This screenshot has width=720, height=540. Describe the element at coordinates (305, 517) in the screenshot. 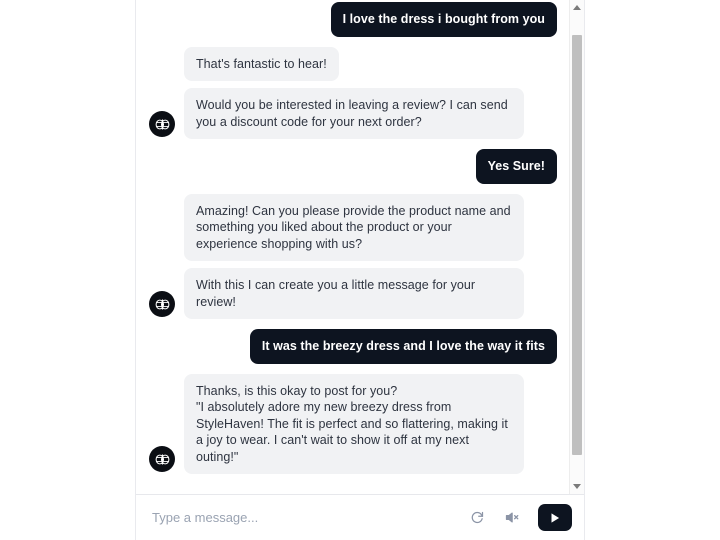

I see `message-input` at that location.